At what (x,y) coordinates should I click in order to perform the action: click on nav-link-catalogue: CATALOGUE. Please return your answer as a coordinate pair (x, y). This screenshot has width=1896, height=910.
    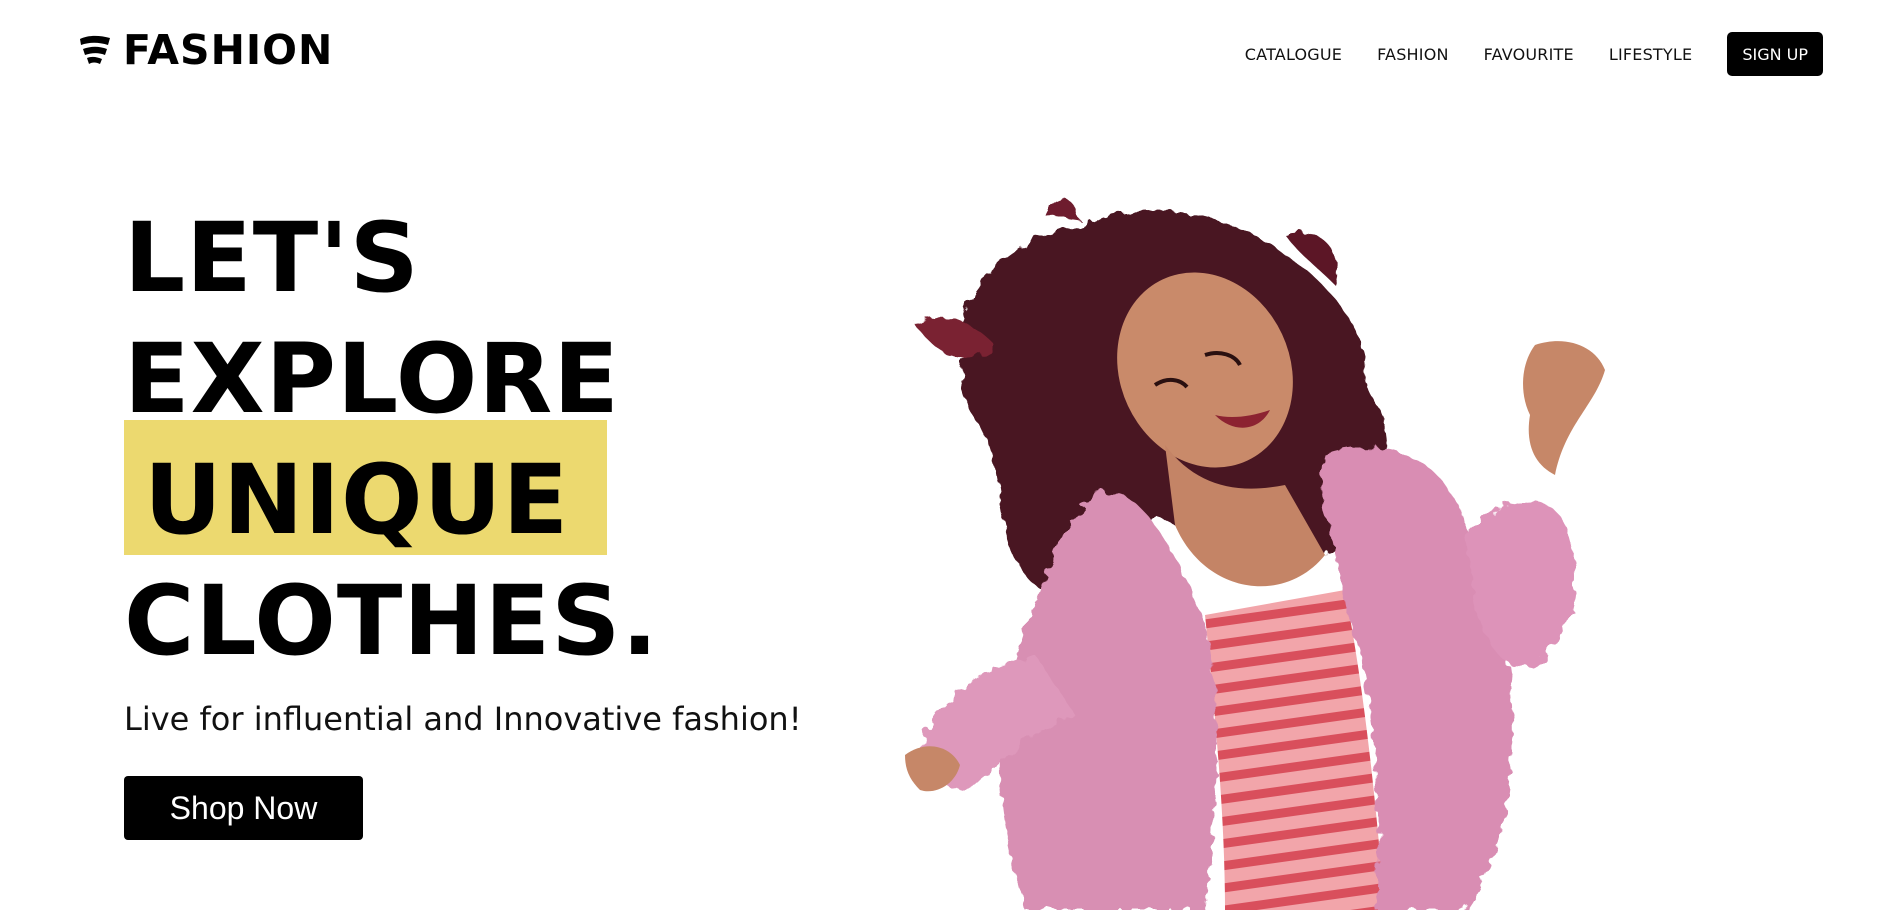
    Looking at the image, I should click on (1293, 54).